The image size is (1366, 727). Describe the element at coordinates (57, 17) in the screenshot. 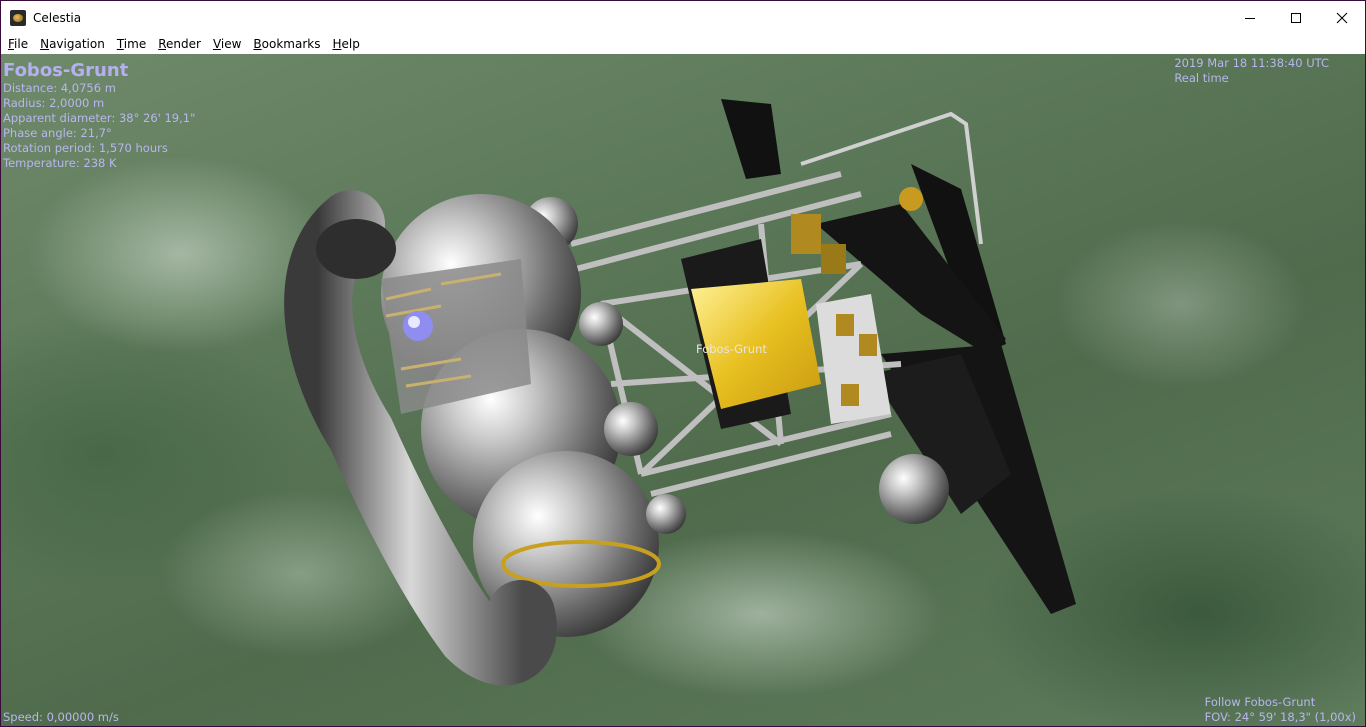

I see `window-title: Celestia` at that location.